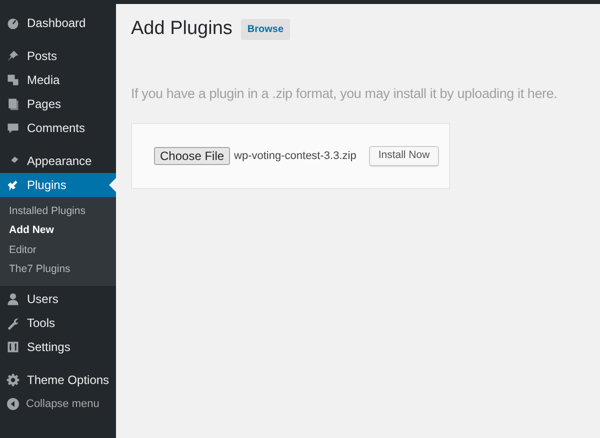 Image resolution: width=600 pixels, height=438 pixels. Describe the element at coordinates (13, 23) in the screenshot. I see `gauge-icon` at that location.